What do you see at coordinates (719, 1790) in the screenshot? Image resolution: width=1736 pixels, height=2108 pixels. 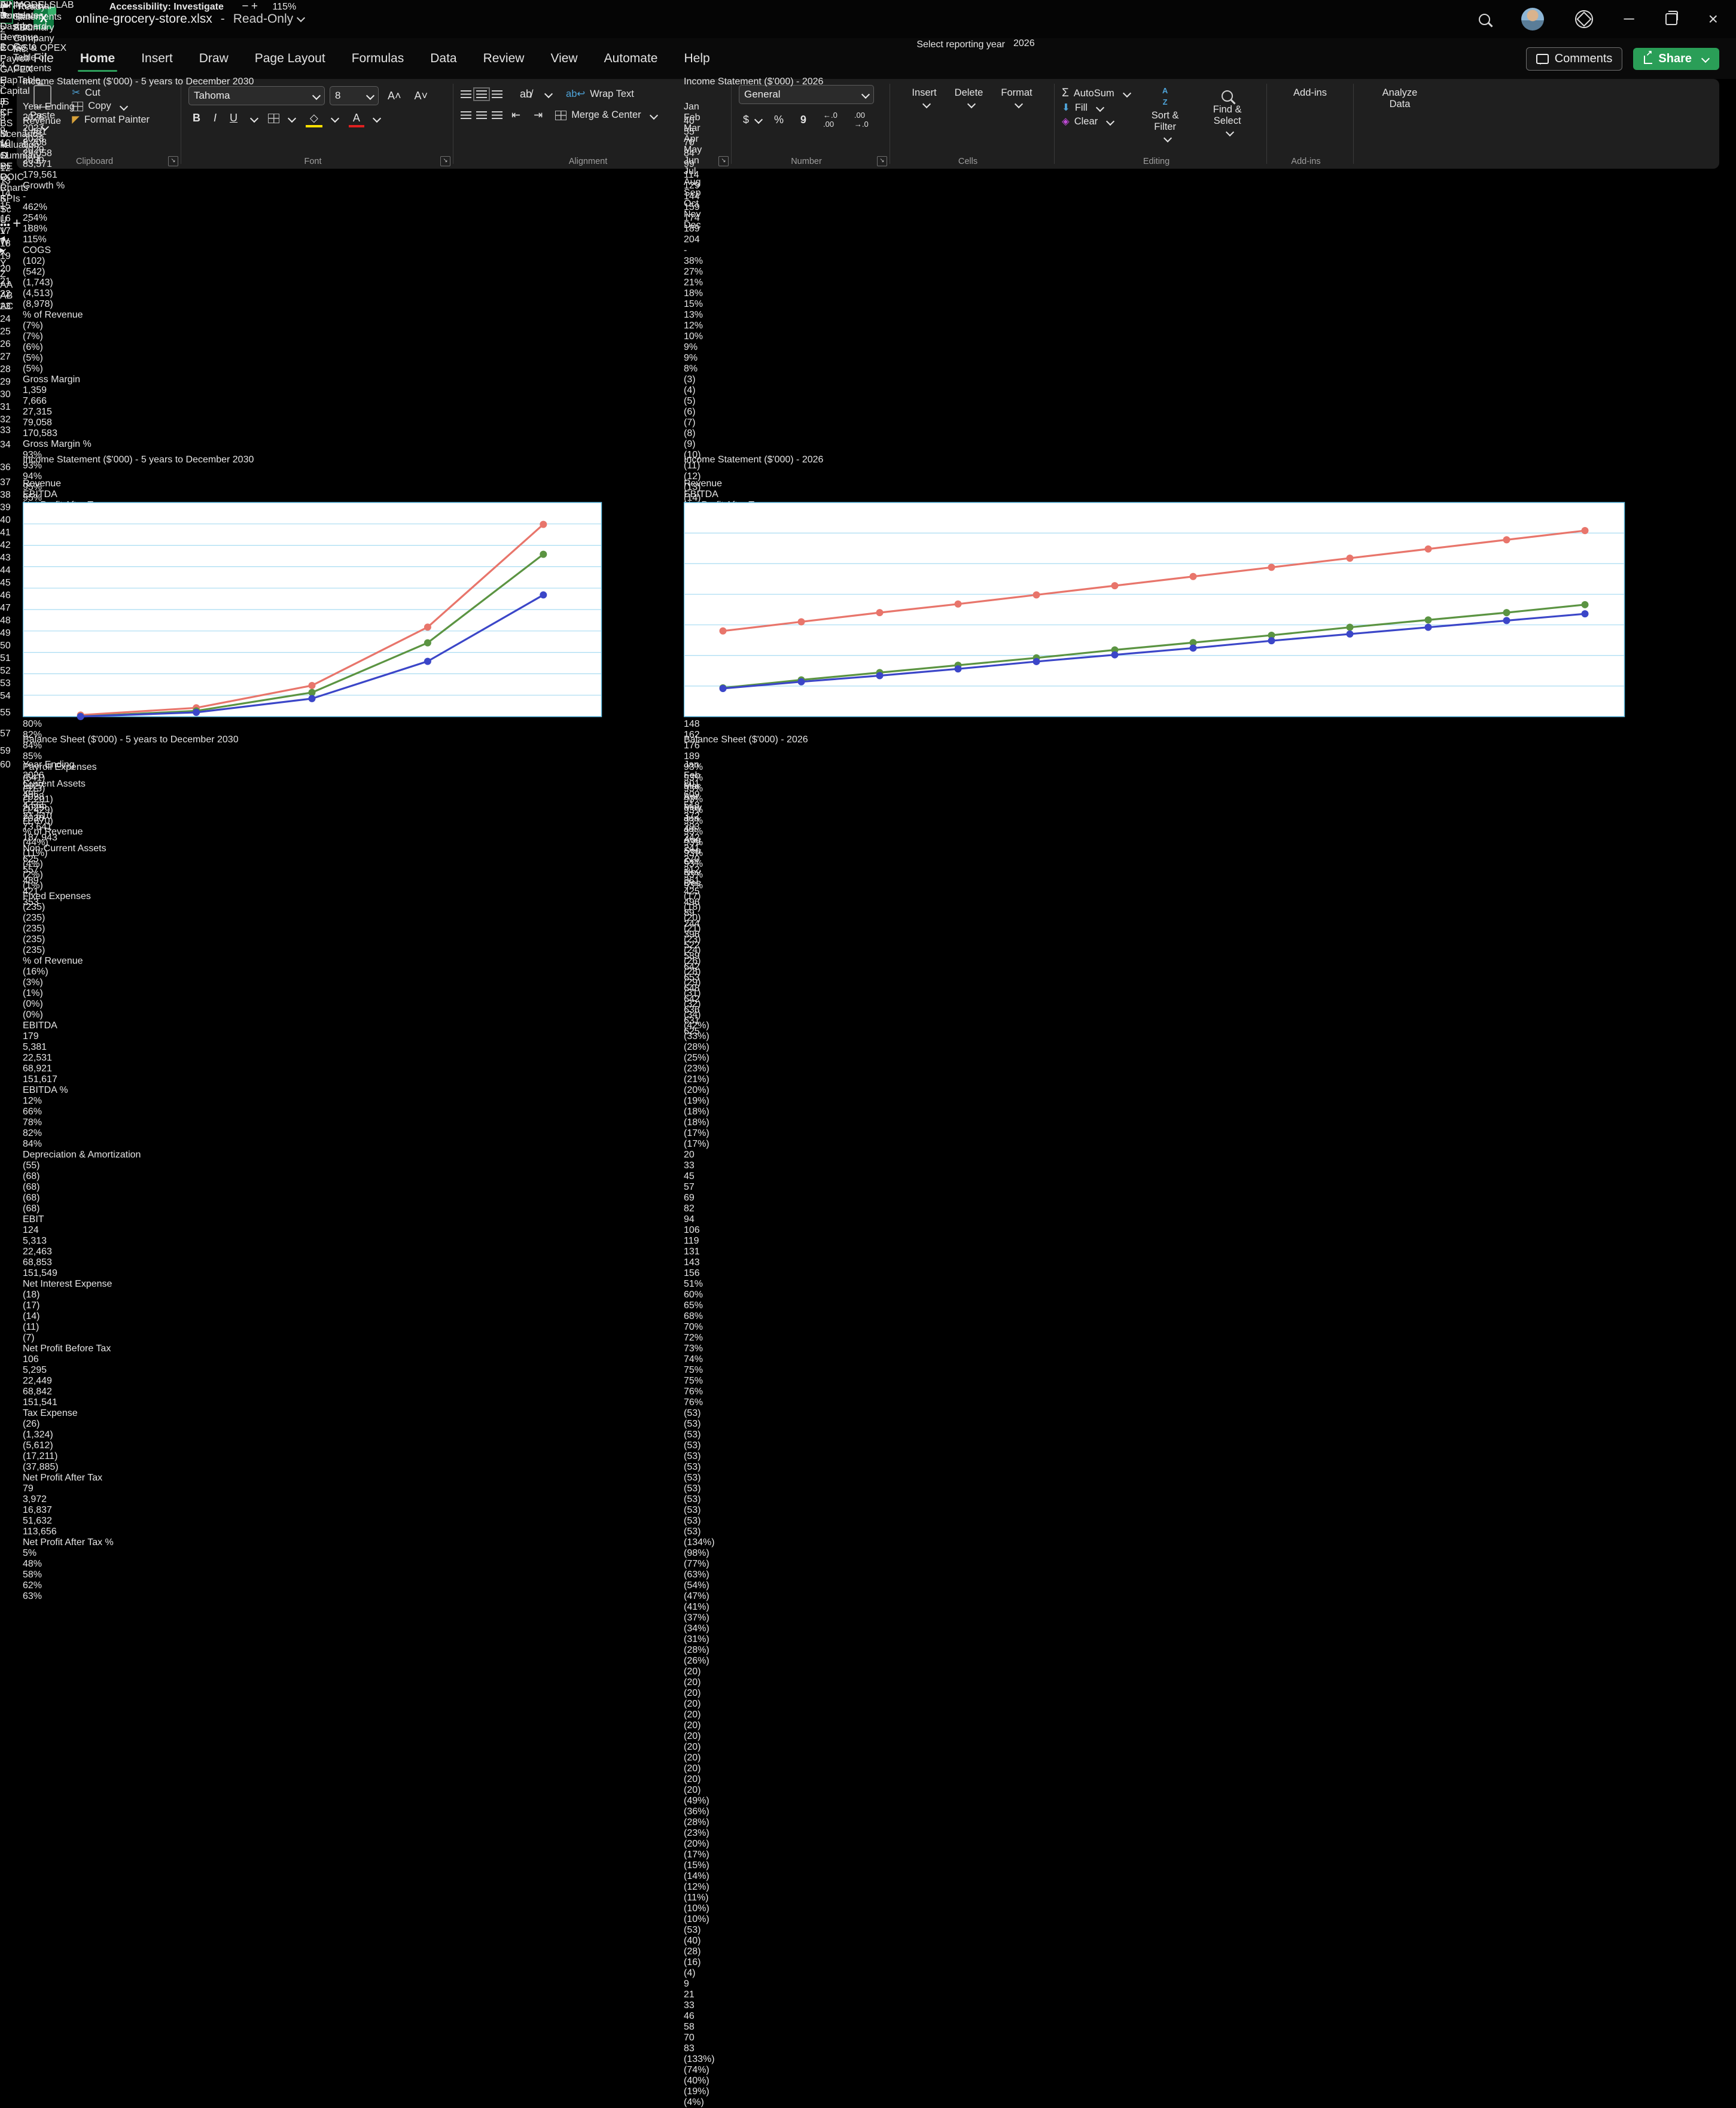 I see `table-cell: (20)` at bounding box center [719, 1790].